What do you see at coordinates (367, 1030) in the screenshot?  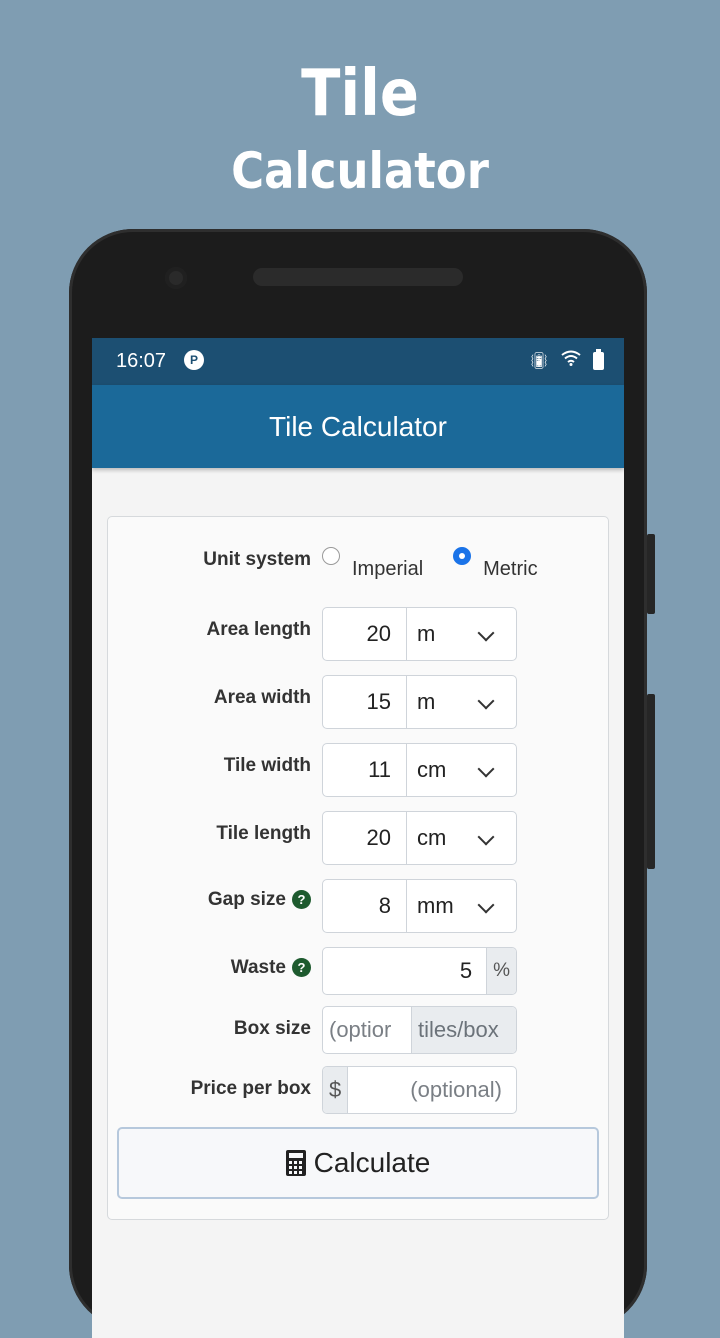 I see `box-size-input: (optior` at bounding box center [367, 1030].